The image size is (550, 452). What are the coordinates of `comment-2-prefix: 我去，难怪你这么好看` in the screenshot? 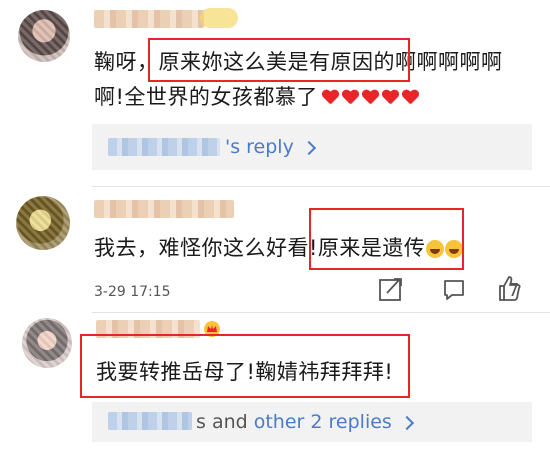 It's located at (201, 248).